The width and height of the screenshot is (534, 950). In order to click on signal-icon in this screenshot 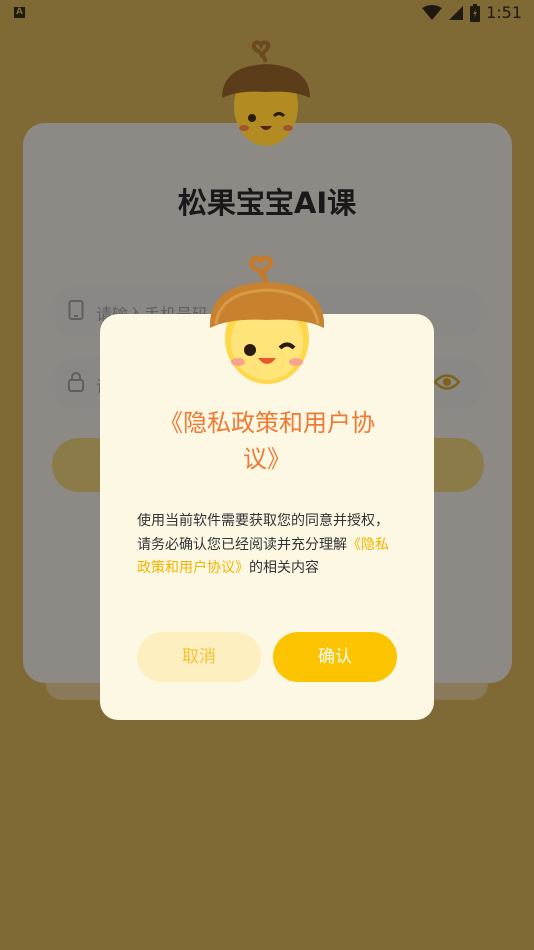, I will do `click(456, 12)`.